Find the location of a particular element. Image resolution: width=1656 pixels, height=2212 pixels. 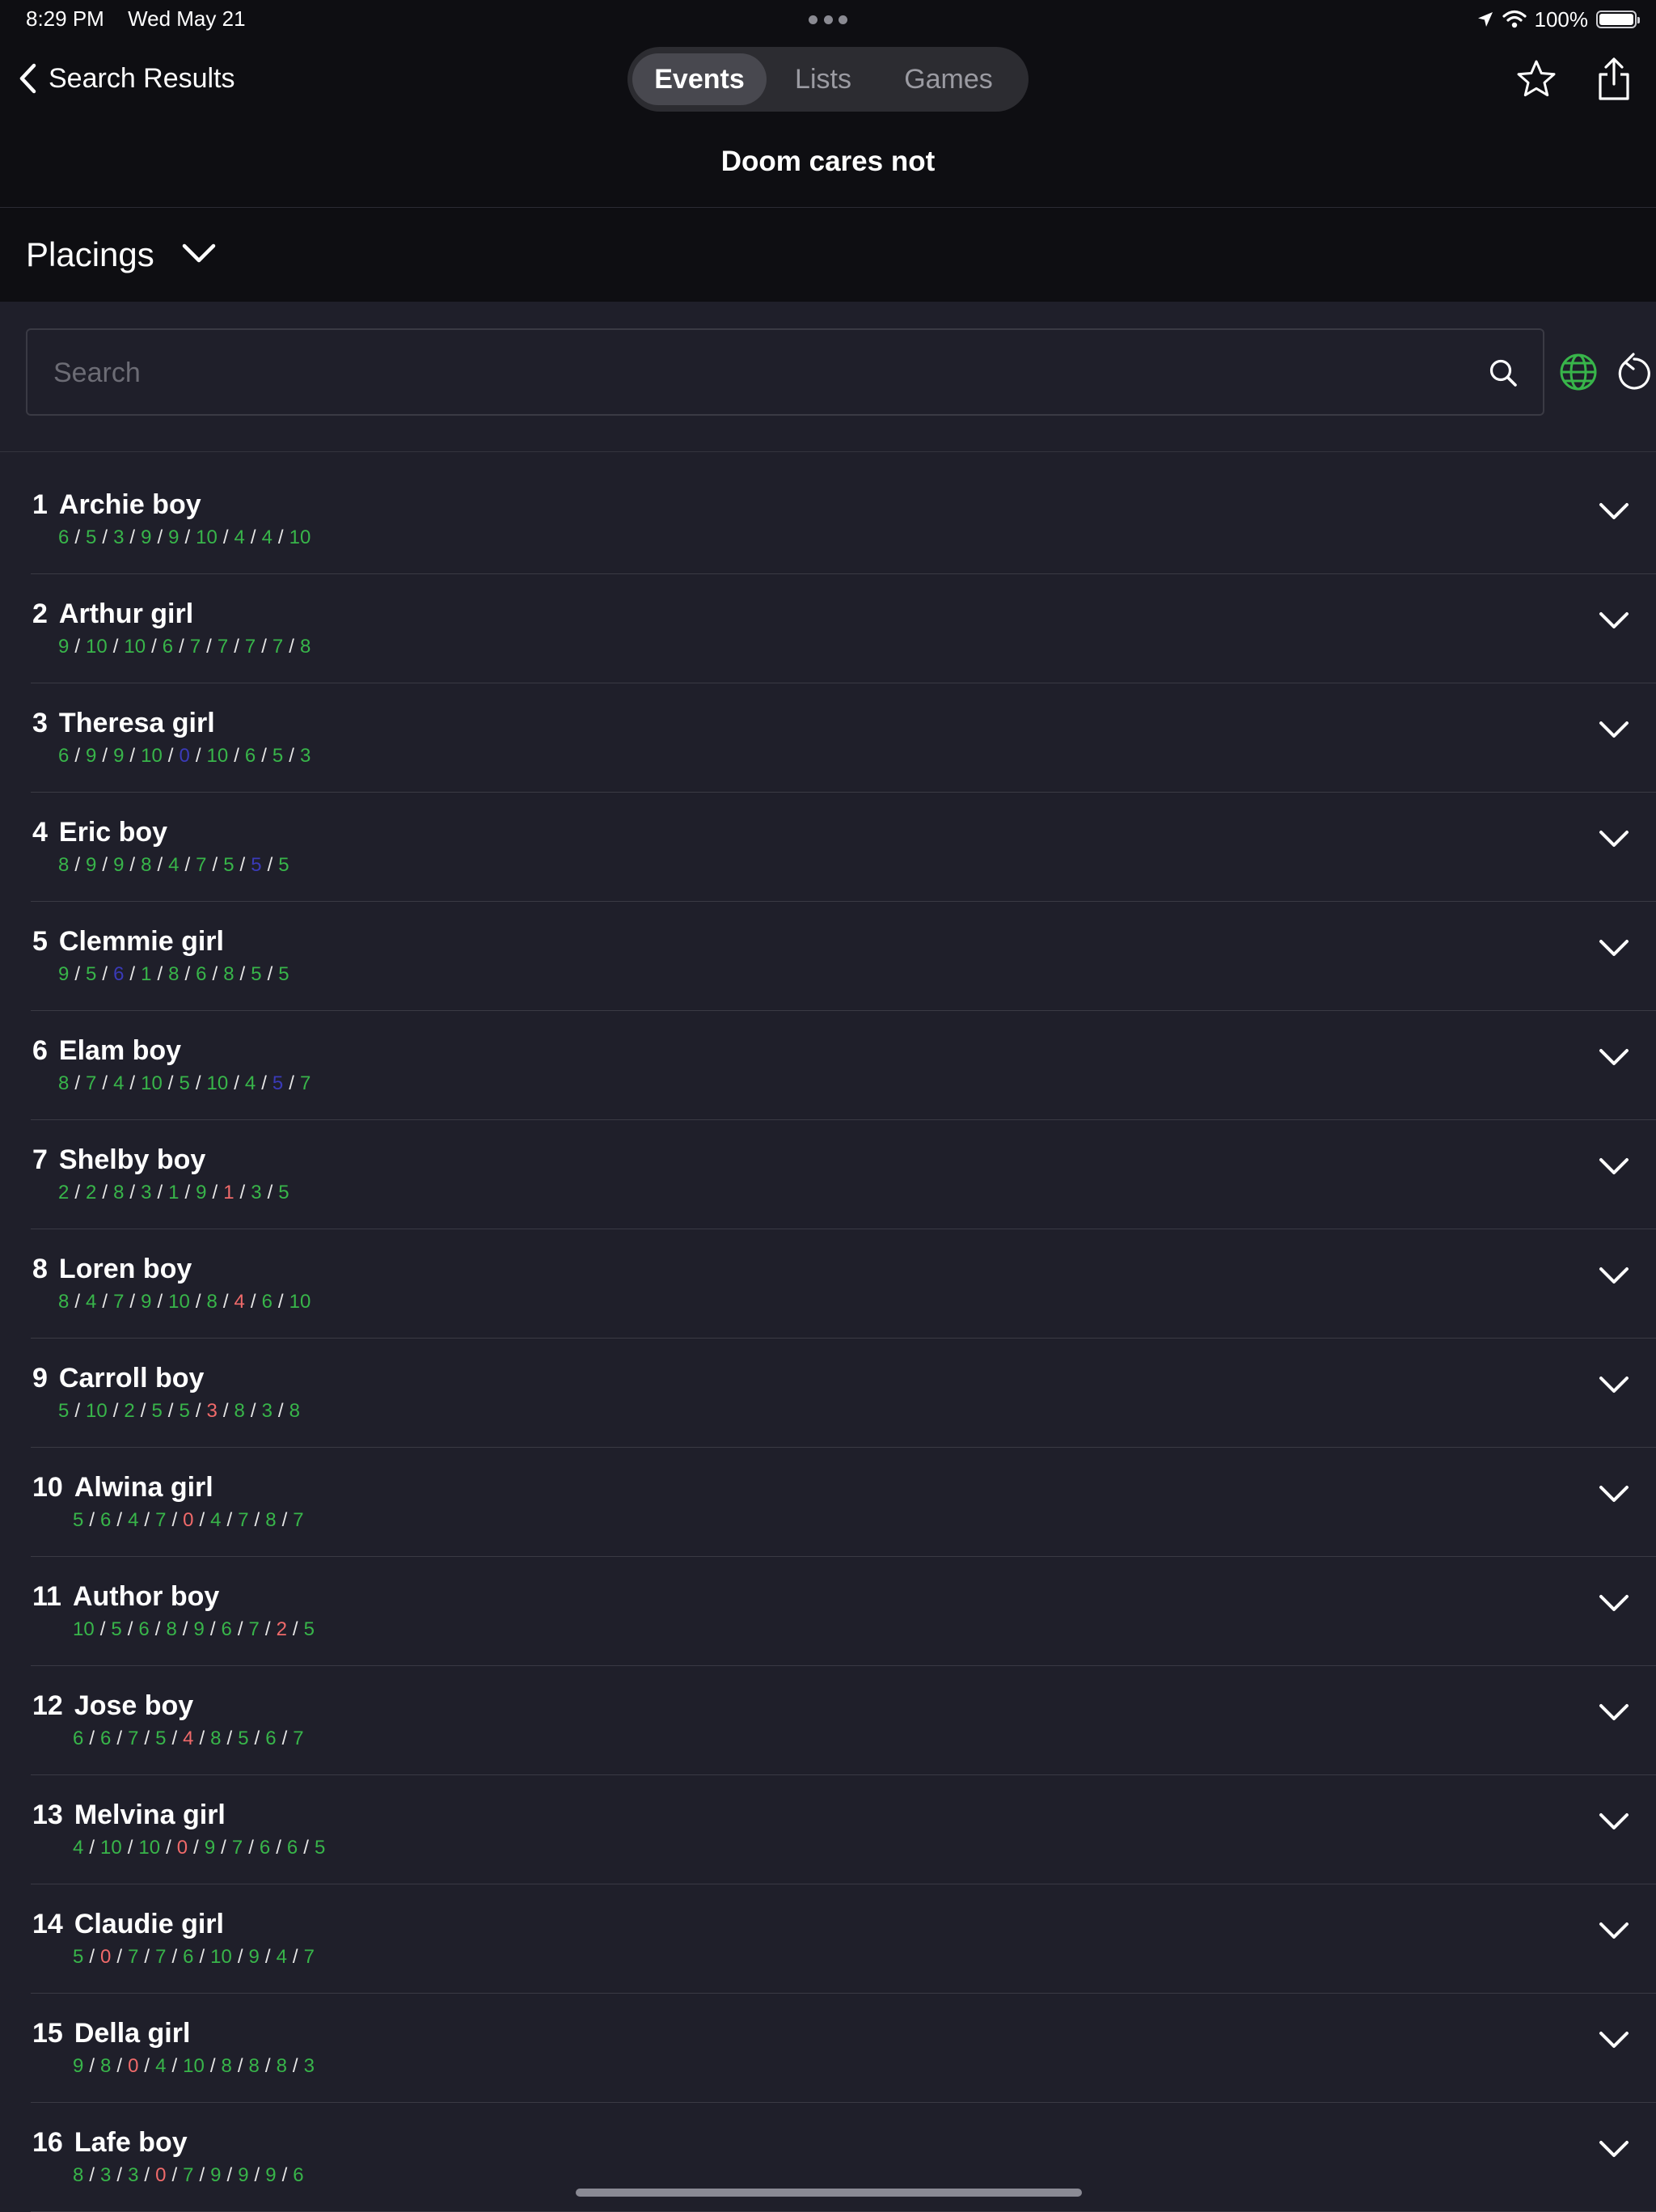

search-box is located at coordinates (785, 372).